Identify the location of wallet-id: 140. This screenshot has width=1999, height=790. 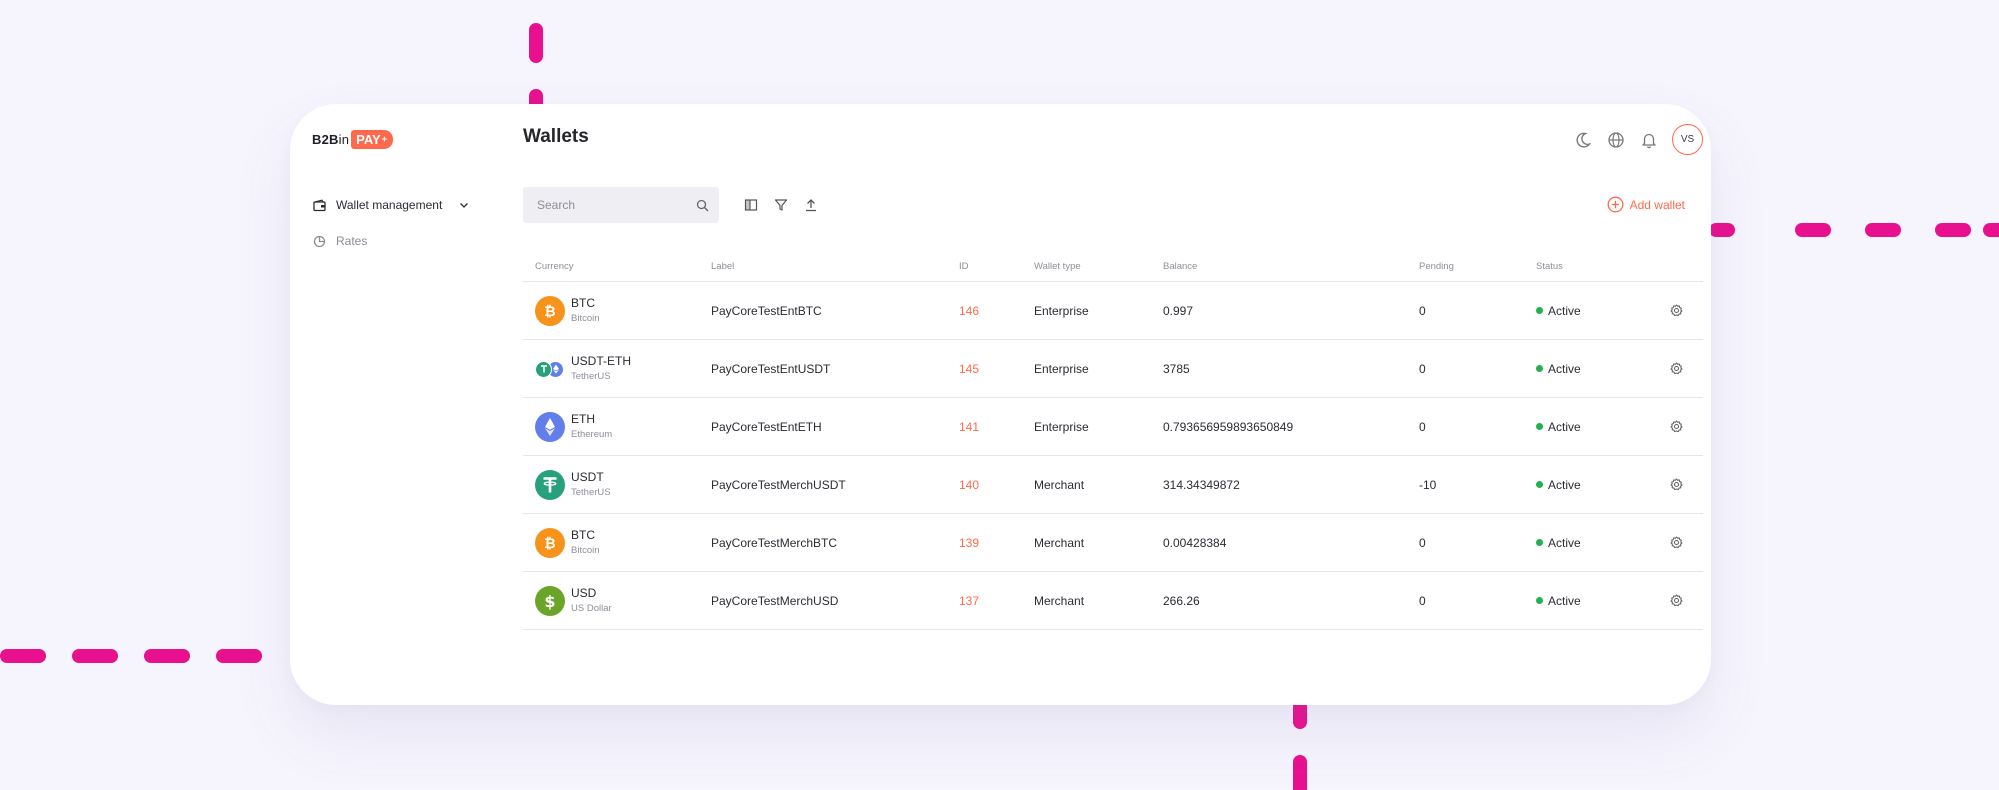
(996, 485).